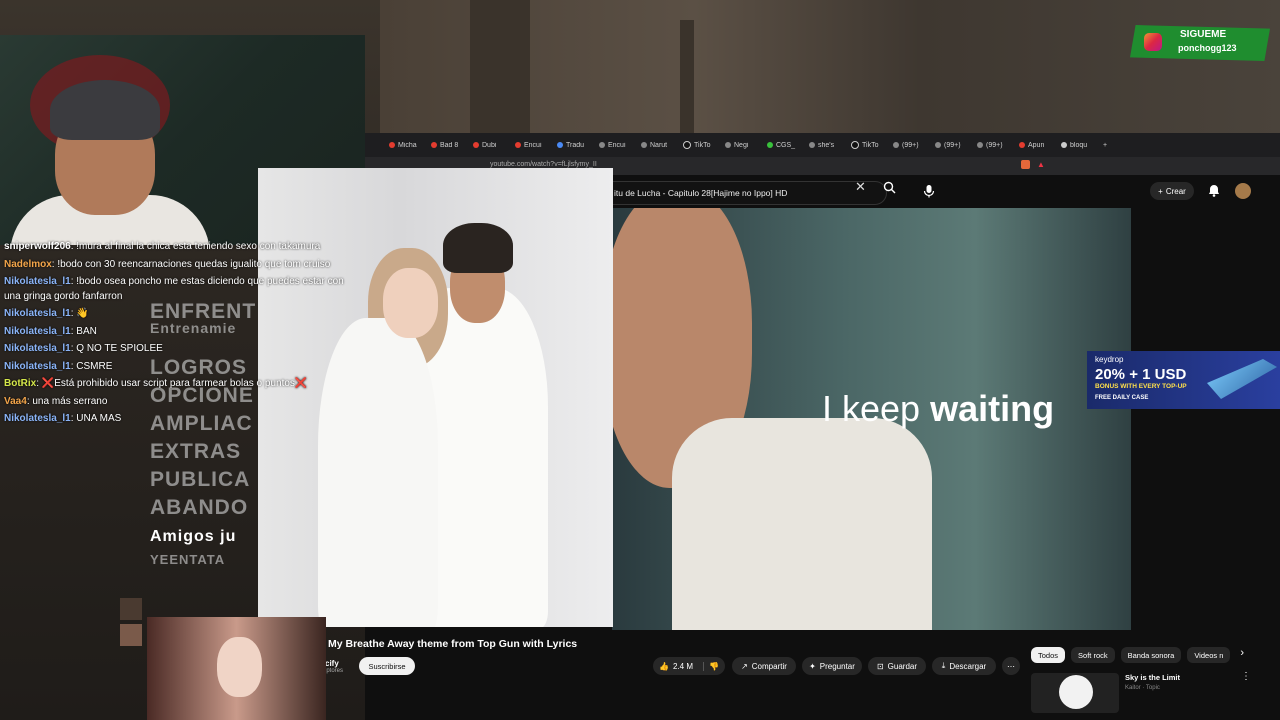 The image size is (1280, 720). I want to click on video-sidebar, so click(1205, 419).